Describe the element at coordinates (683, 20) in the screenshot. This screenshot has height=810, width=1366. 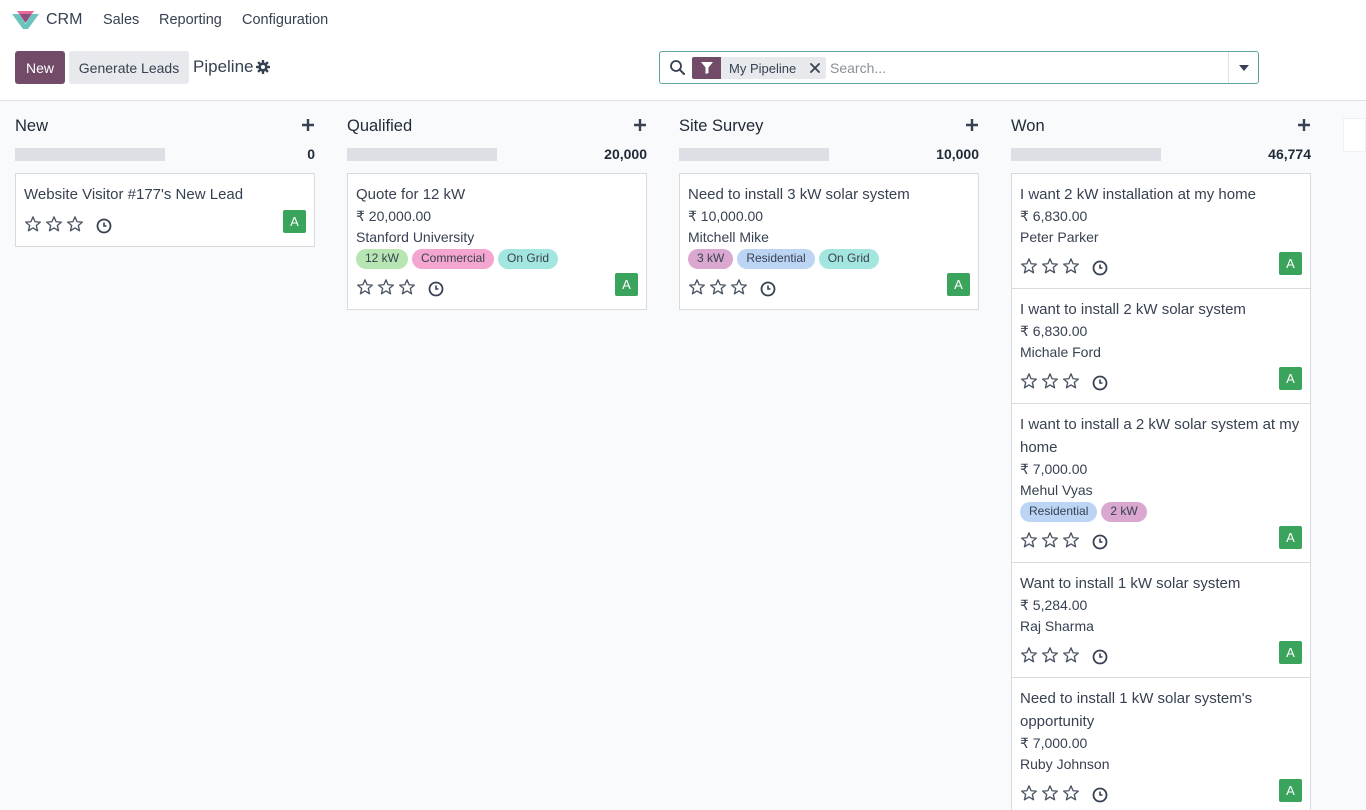
I see `top-navbar: CRM Sales Reporting Configuration` at that location.